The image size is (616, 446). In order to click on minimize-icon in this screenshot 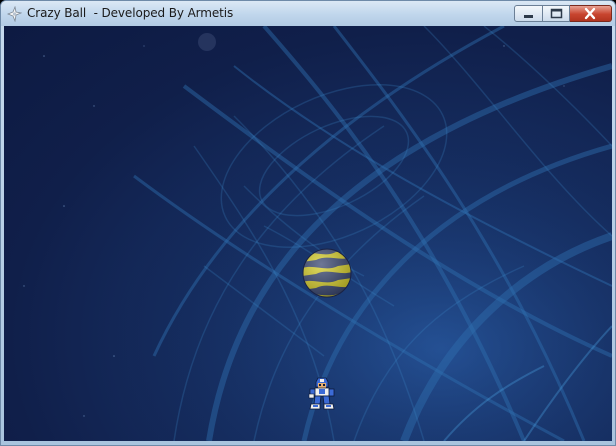, I will do `click(528, 16)`.